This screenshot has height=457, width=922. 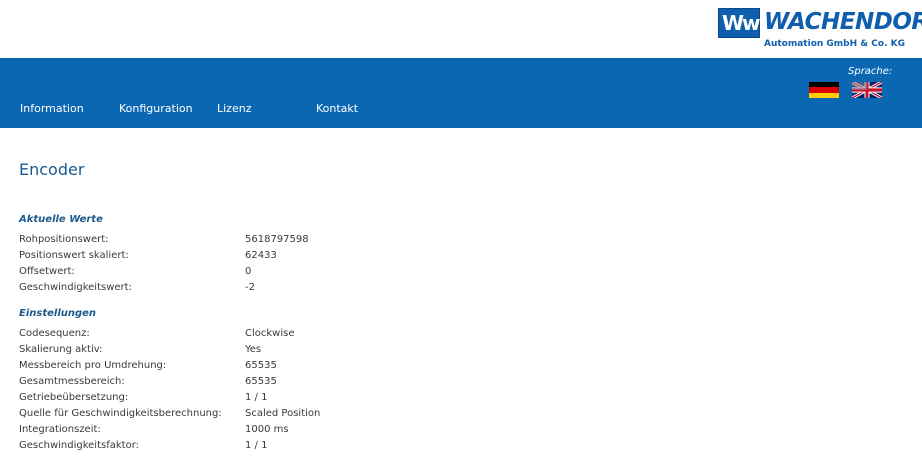 What do you see at coordinates (337, 109) in the screenshot?
I see `nav-item-kontakt: Kontakt` at bounding box center [337, 109].